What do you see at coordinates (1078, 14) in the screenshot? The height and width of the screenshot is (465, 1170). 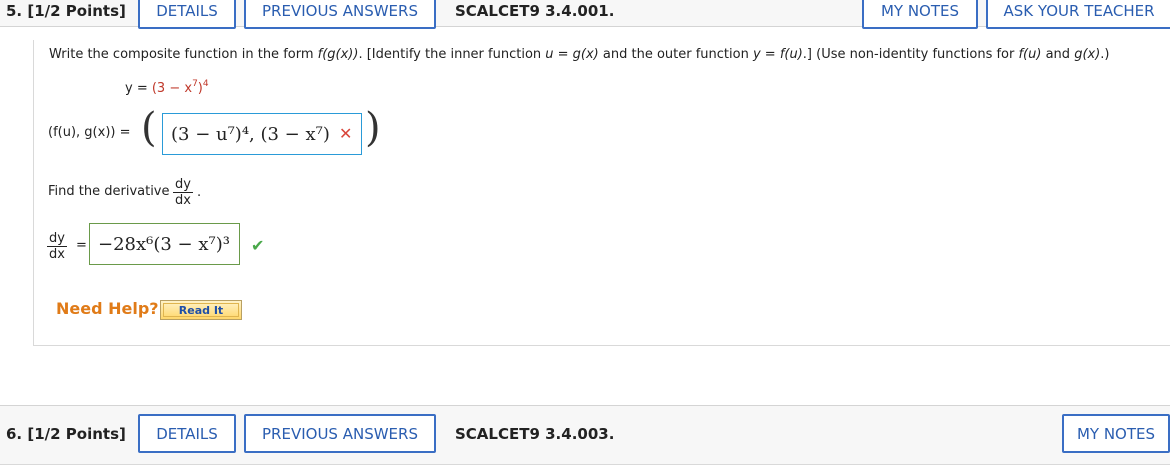 I see `ask-your-teacher-button: ASK YOUR TEACHER` at bounding box center [1078, 14].